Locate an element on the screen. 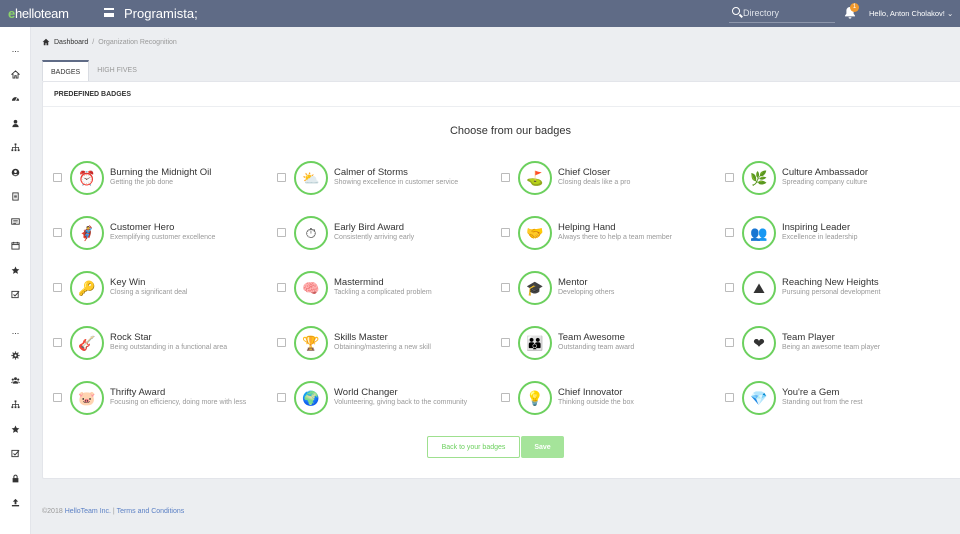  badge-description: Thinking outside the box is located at coordinates (596, 402).